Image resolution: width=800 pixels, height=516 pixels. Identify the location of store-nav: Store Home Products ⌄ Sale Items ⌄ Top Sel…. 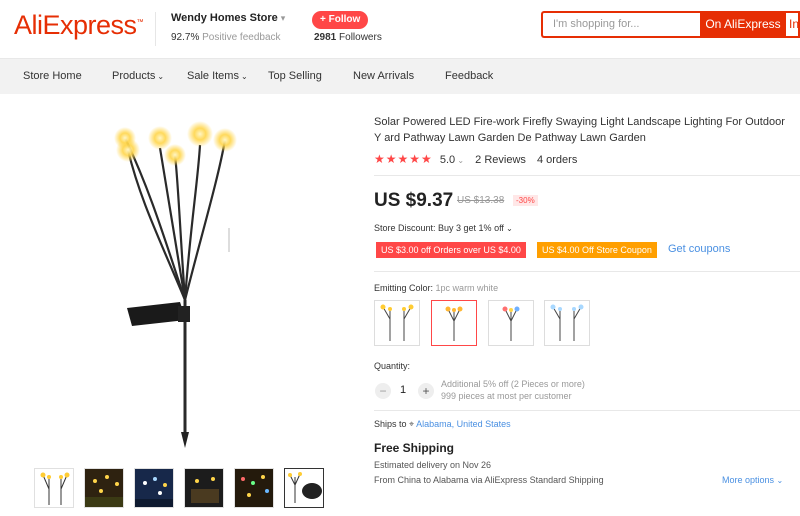
(400, 76).